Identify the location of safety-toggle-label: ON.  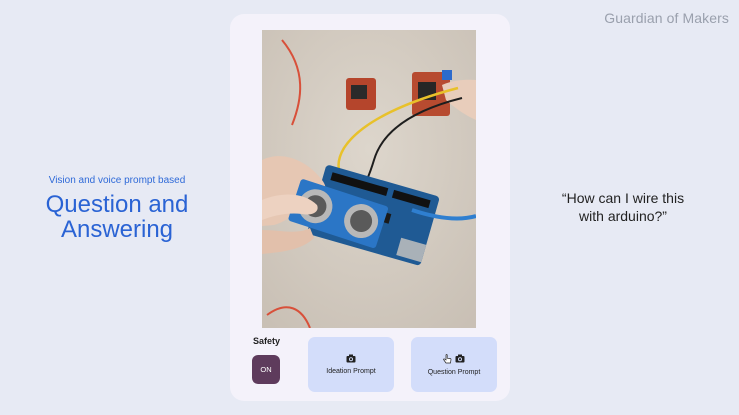
(266, 369).